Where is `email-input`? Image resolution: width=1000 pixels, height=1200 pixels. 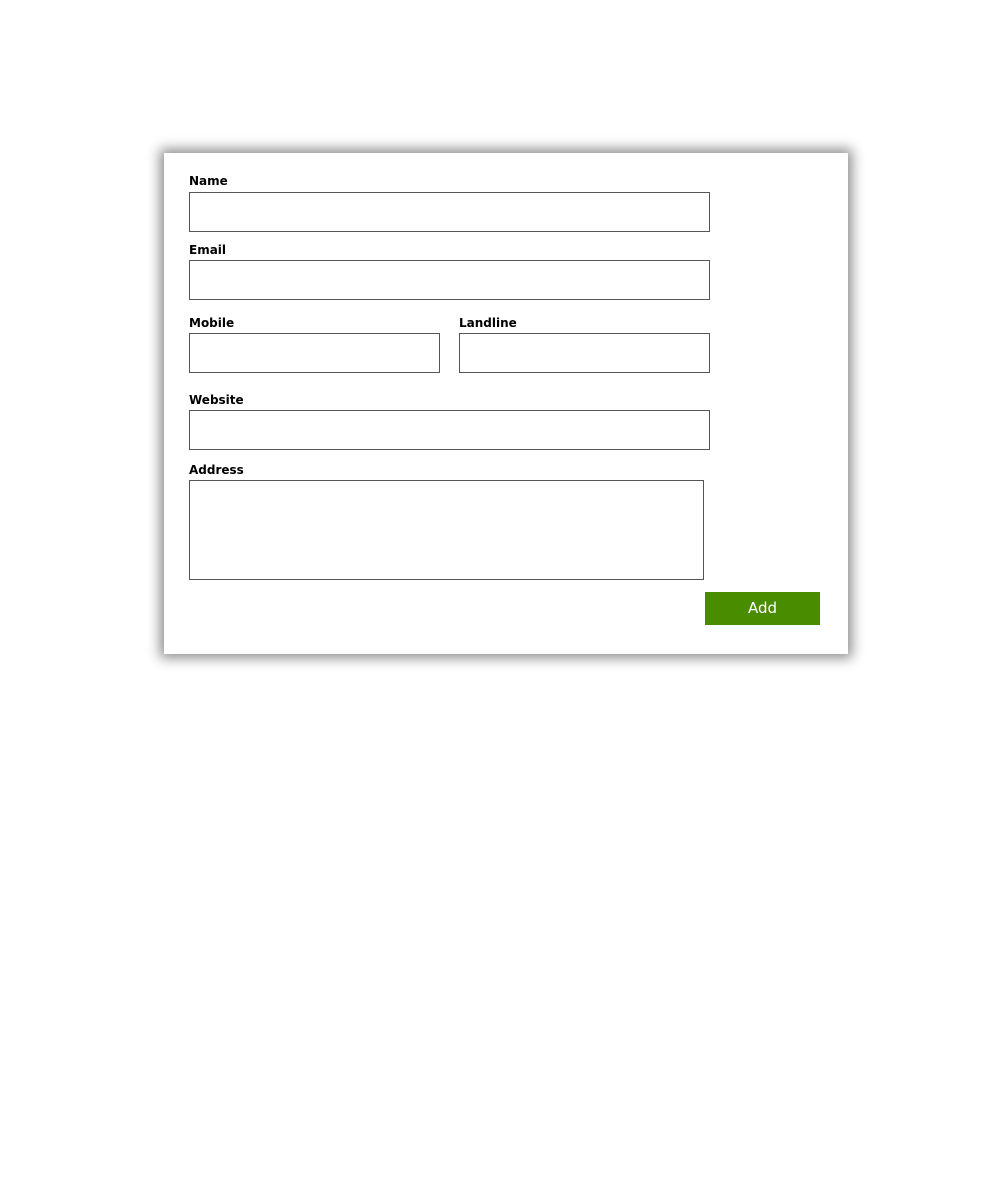 email-input is located at coordinates (449, 280).